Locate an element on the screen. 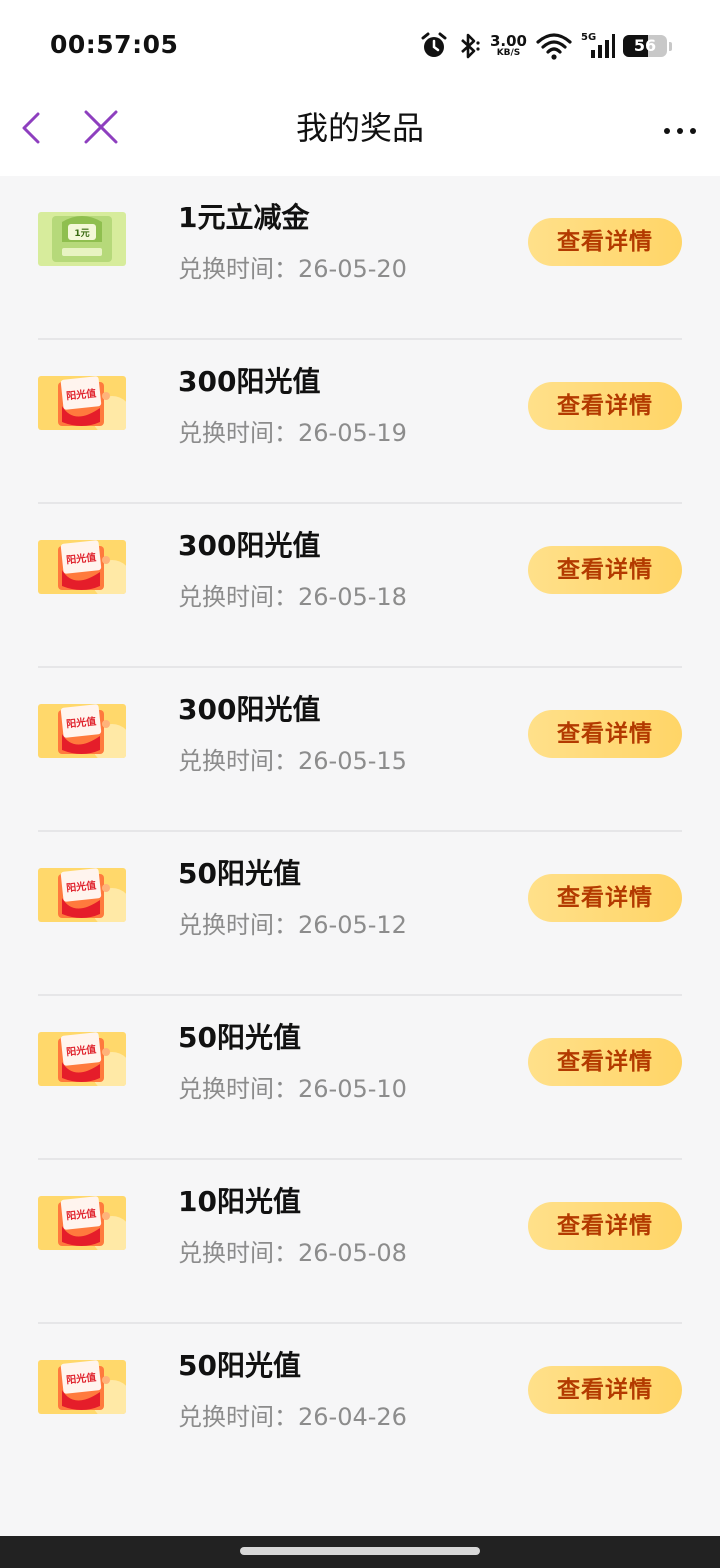 The width and height of the screenshot is (720, 1568). network-speed: 3.00 KB/S is located at coordinates (508, 46).